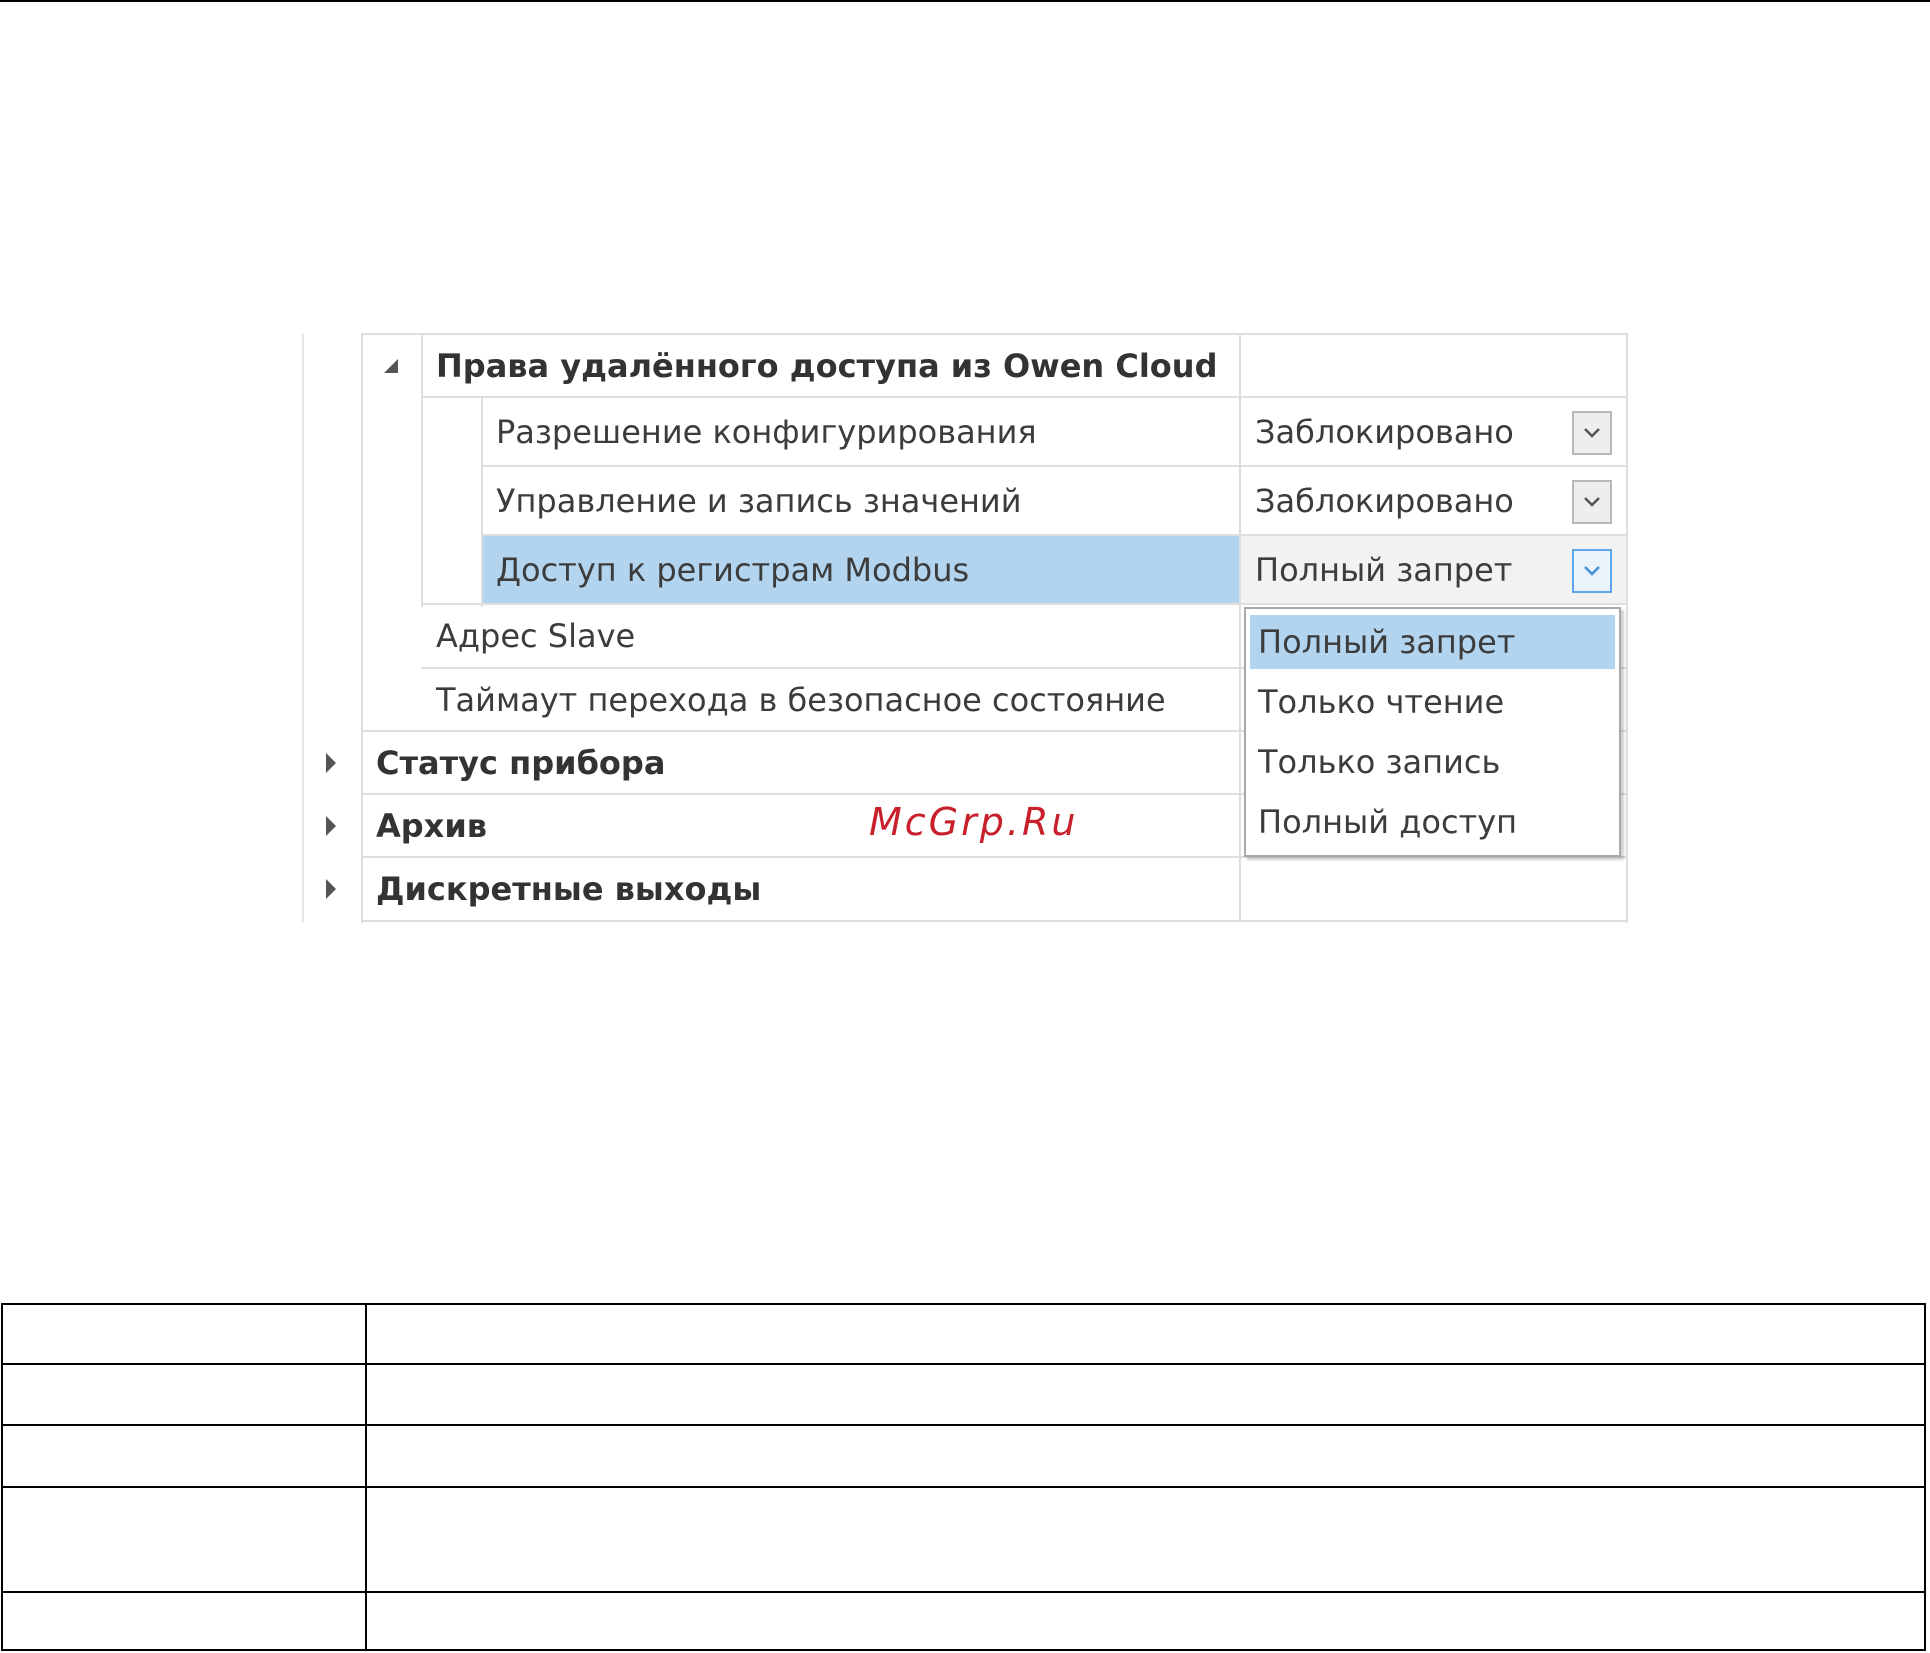 This screenshot has width=1930, height=1653. I want to click on property-label-config-permission: Разрешение конфигурирования, so click(866, 431).